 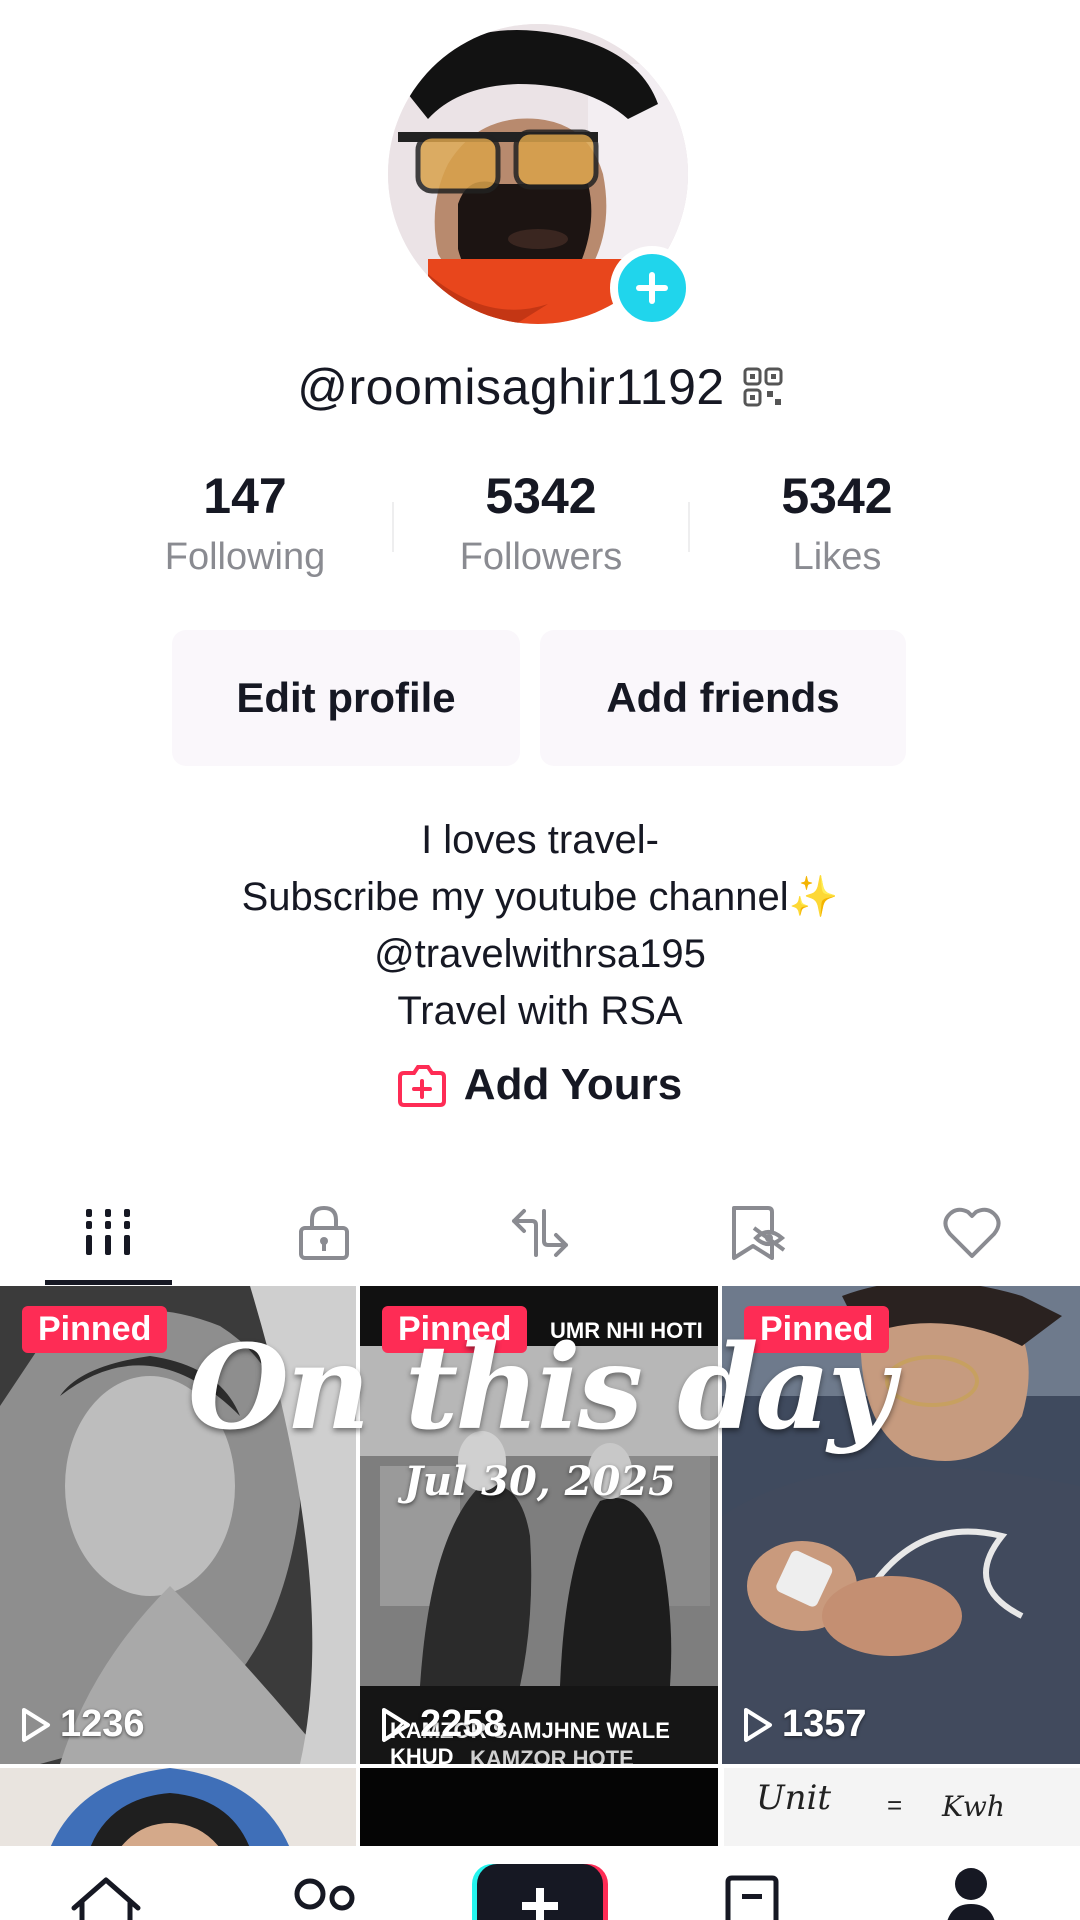 I want to click on repost-icon, so click(x=540, y=1233).